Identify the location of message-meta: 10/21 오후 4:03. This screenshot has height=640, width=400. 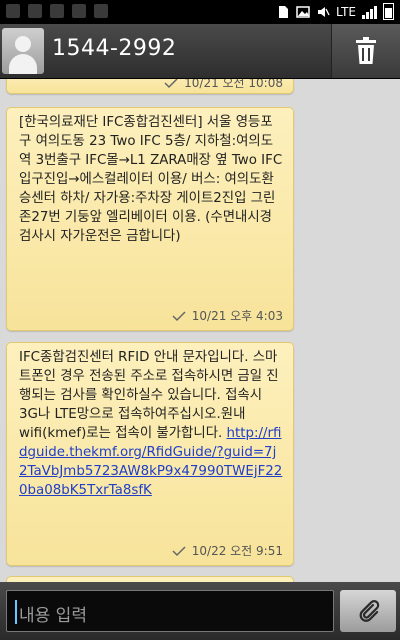
(227, 315).